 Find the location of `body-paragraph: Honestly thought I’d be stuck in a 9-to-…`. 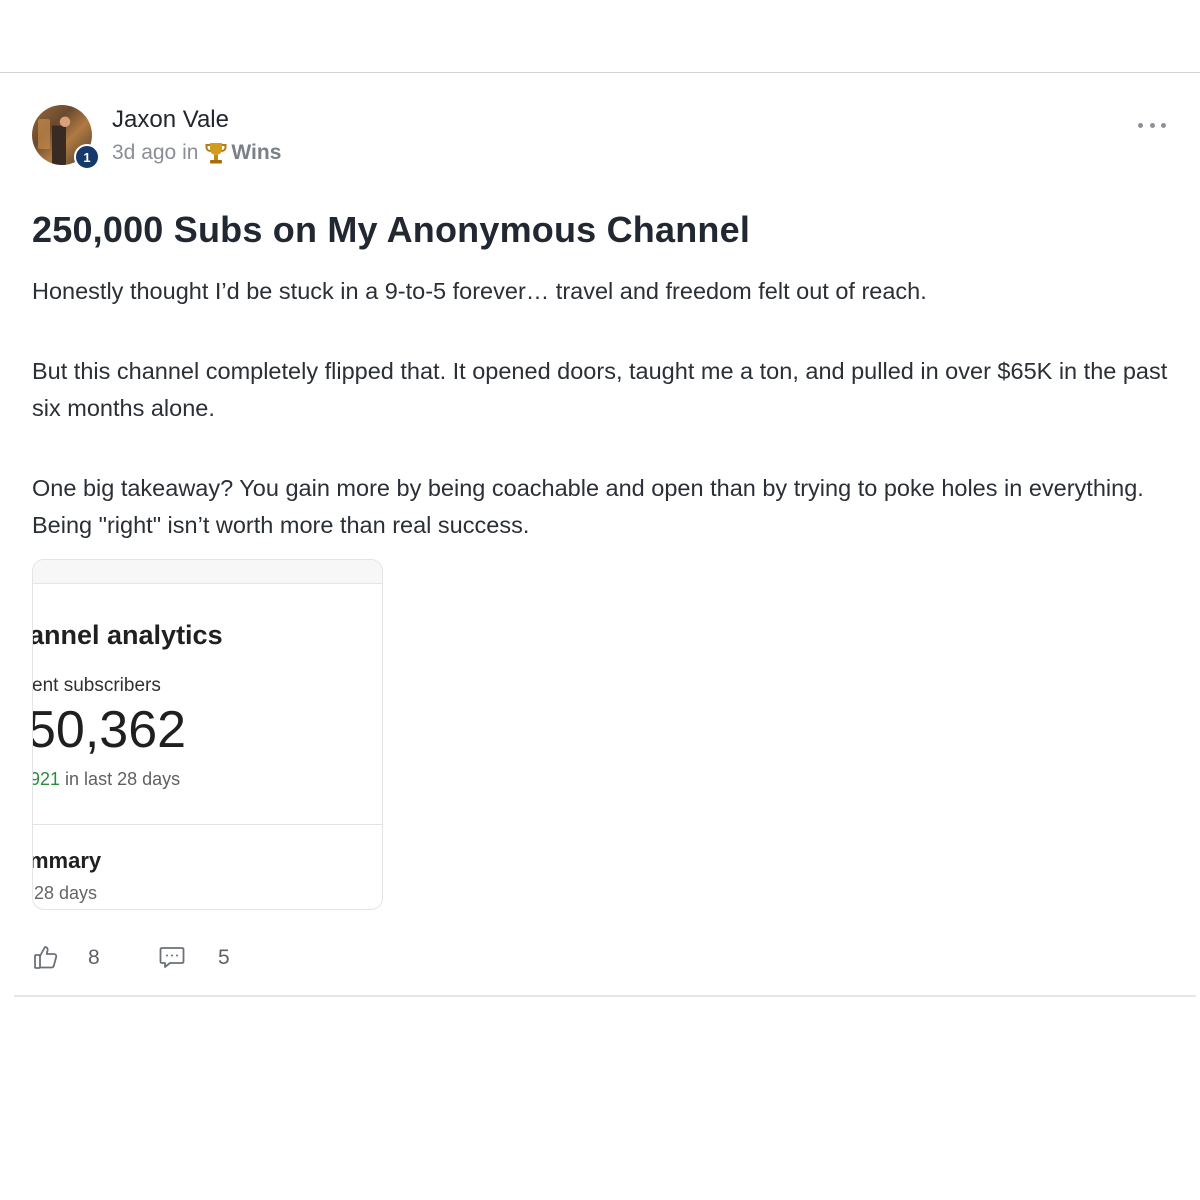

body-paragraph: Honestly thought I’d be stuck in a 9-to-… is located at coordinates (479, 291).